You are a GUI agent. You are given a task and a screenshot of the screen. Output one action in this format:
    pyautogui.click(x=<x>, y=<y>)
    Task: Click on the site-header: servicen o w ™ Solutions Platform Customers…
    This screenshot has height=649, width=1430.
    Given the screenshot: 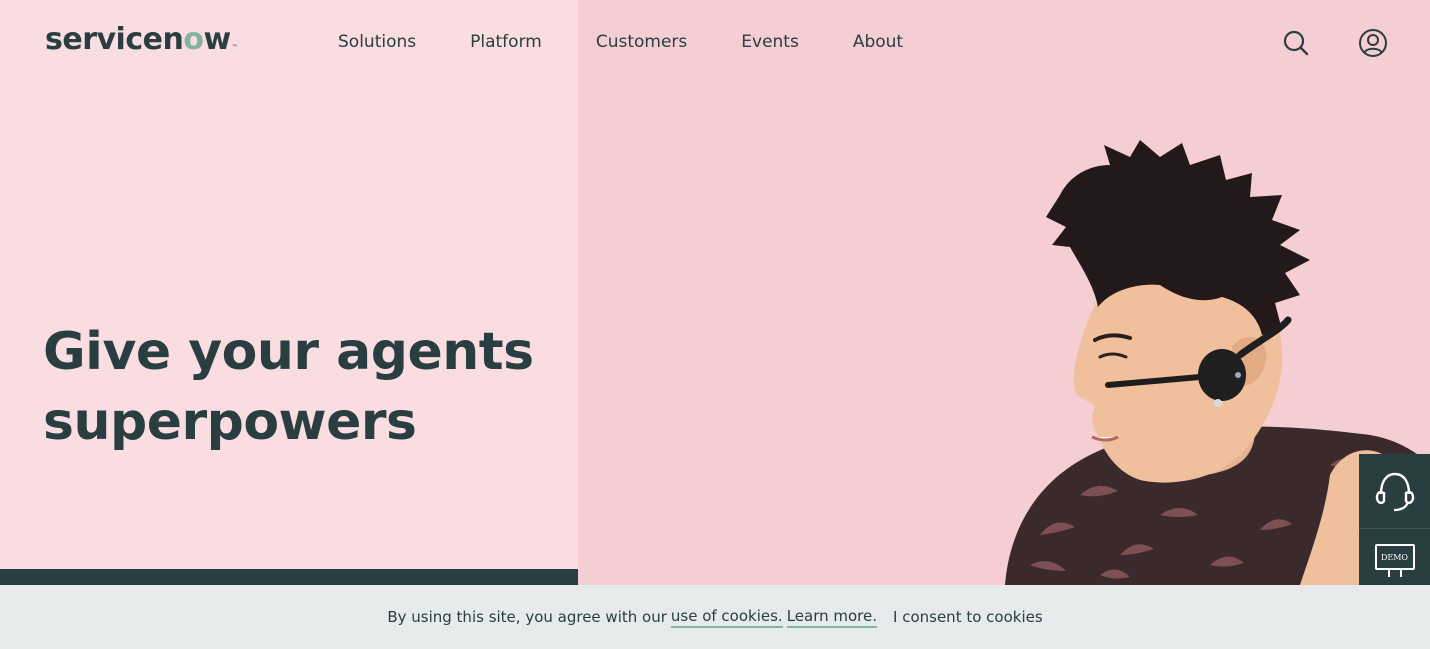 What is the action you would take?
    pyautogui.click(x=715, y=43)
    